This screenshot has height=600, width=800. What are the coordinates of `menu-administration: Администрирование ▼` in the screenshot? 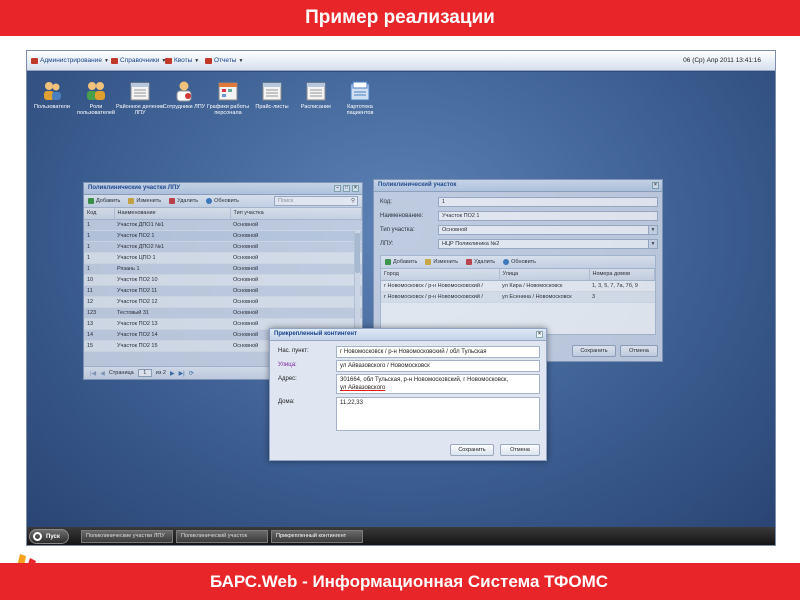 It's located at (70, 60).